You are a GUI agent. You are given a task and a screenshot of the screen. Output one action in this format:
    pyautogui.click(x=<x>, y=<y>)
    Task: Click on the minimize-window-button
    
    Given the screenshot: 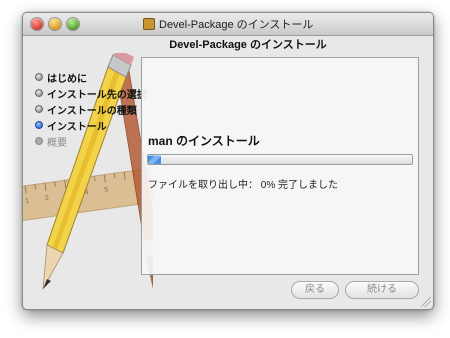 What is the action you would take?
    pyautogui.click(x=55, y=24)
    